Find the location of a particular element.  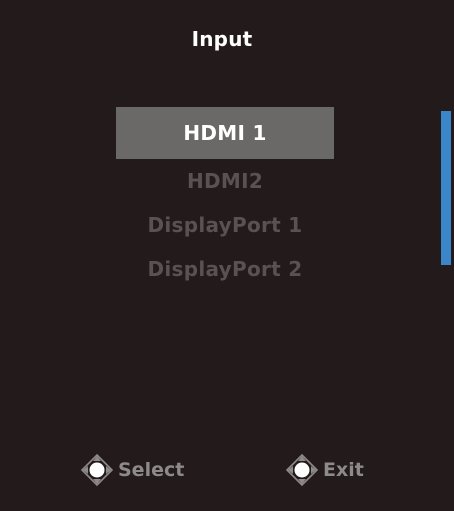

select-label: Select is located at coordinates (151, 470).